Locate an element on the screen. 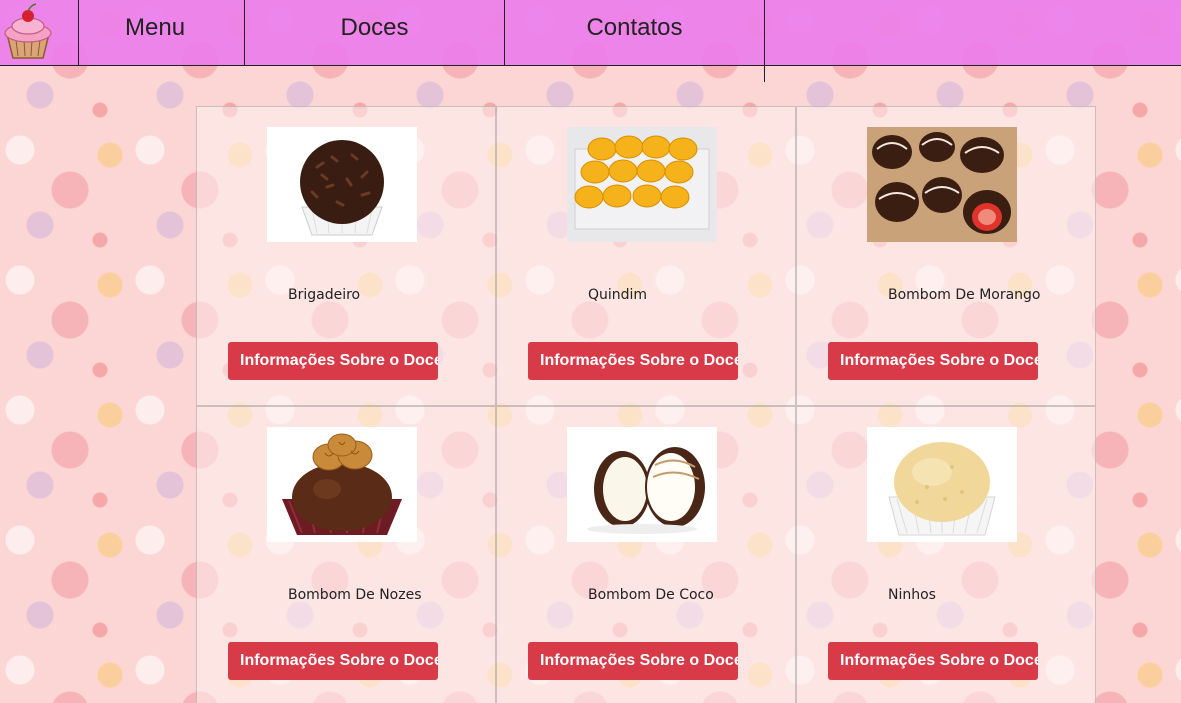  nav-contatos-label: Contatos is located at coordinates (634, 27).